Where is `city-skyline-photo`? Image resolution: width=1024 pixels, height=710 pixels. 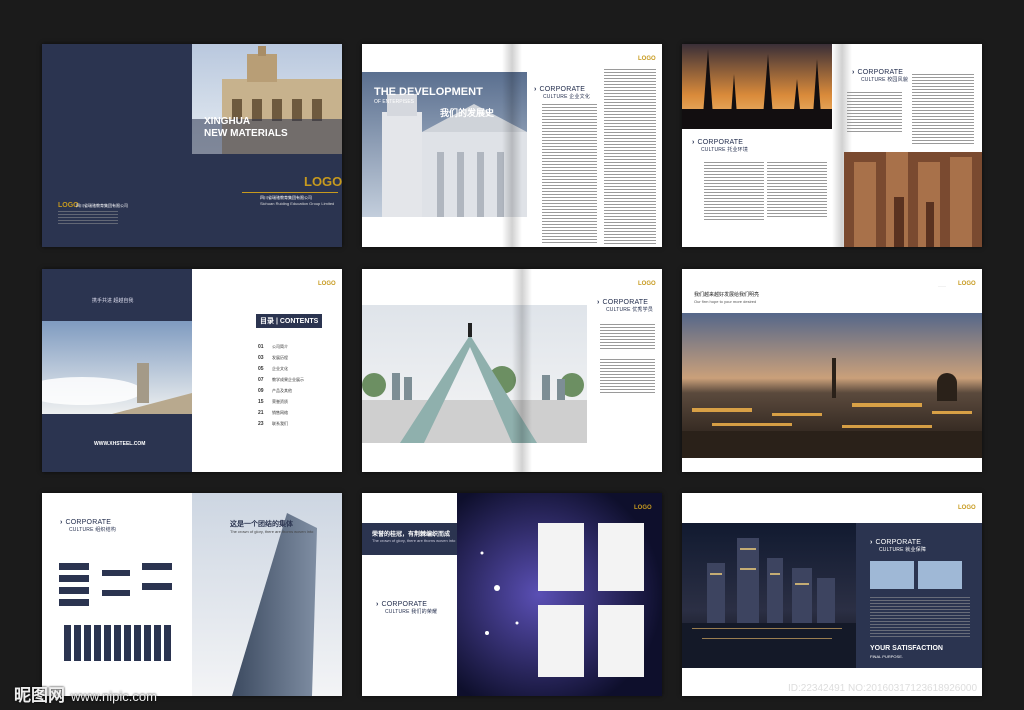
city-skyline-photo is located at coordinates (769, 595).